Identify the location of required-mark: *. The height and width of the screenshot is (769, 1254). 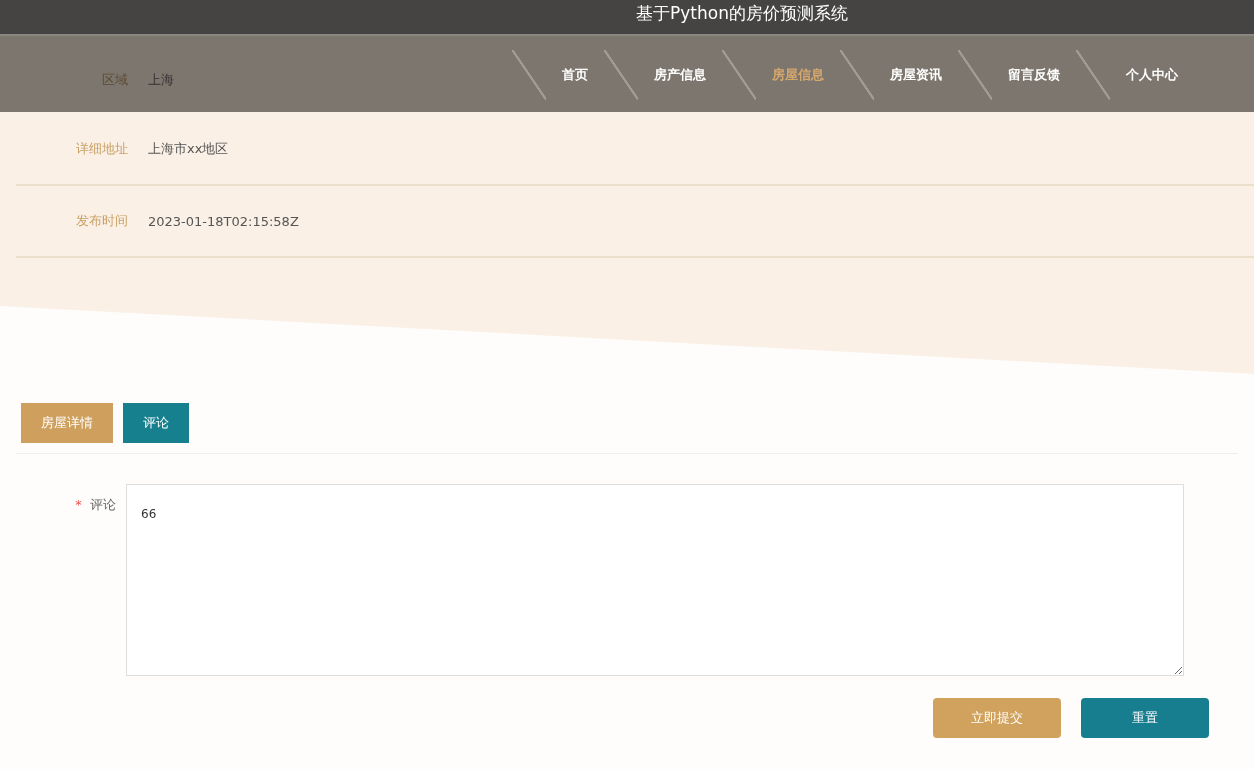
(78, 504).